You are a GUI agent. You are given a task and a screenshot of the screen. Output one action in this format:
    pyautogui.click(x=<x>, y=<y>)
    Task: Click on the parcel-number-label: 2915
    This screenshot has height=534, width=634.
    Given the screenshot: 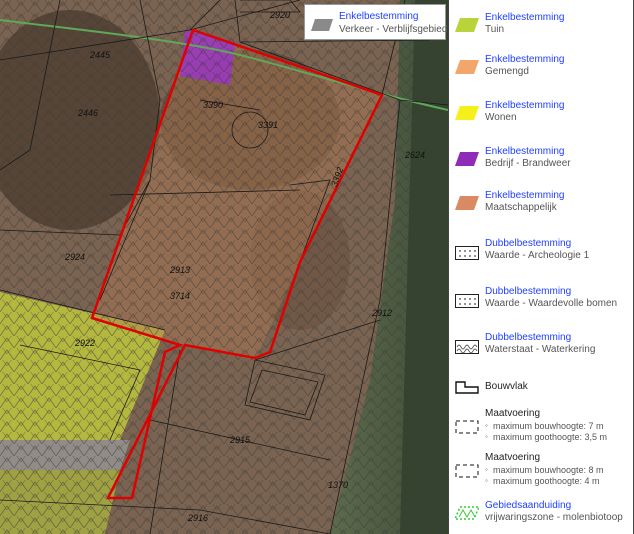 What is the action you would take?
    pyautogui.click(x=240, y=440)
    